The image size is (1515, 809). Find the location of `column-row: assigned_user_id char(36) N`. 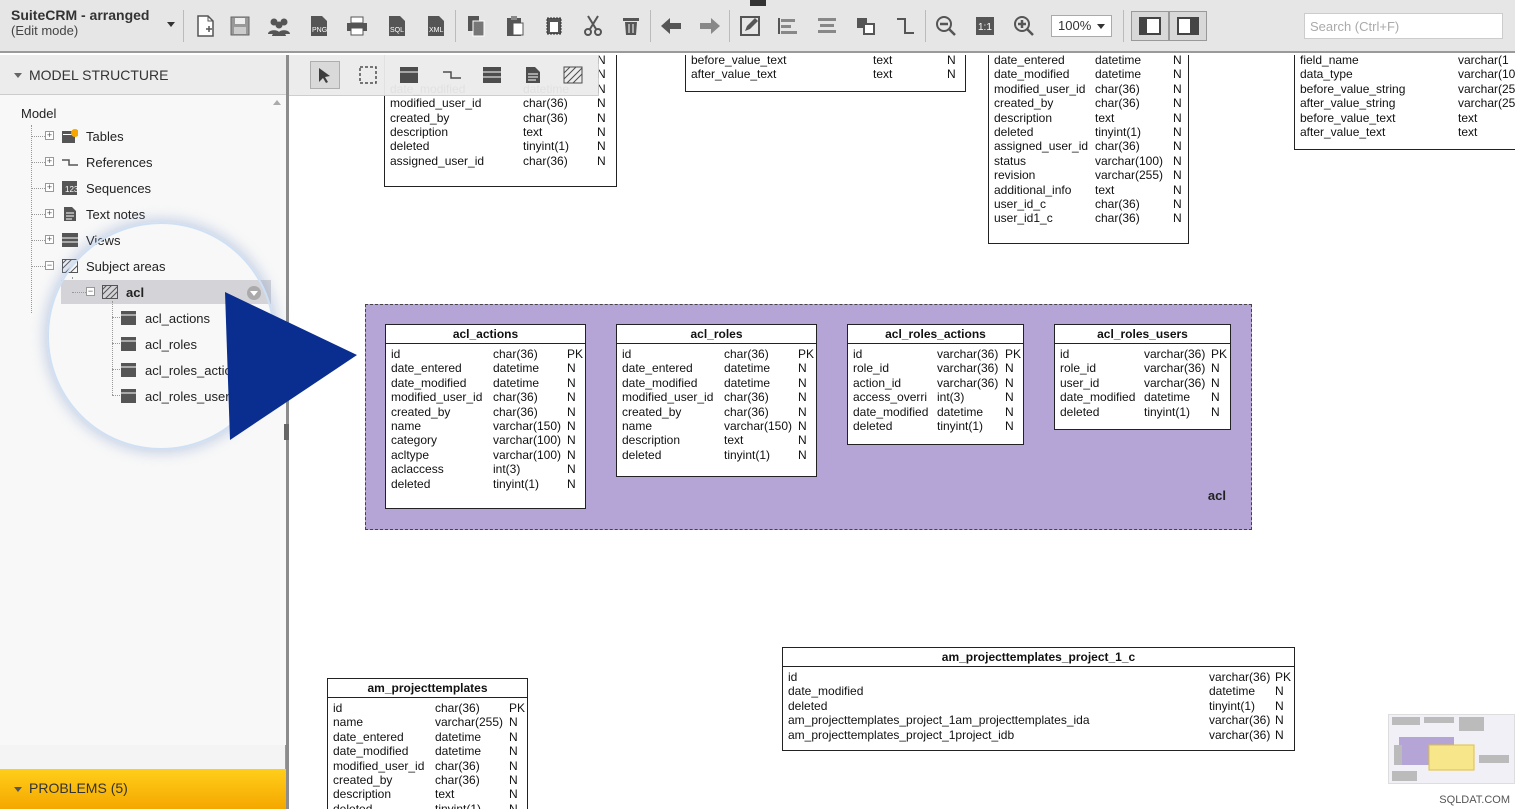

column-row: assigned_user_id char(36) N is located at coordinates (1088, 146).